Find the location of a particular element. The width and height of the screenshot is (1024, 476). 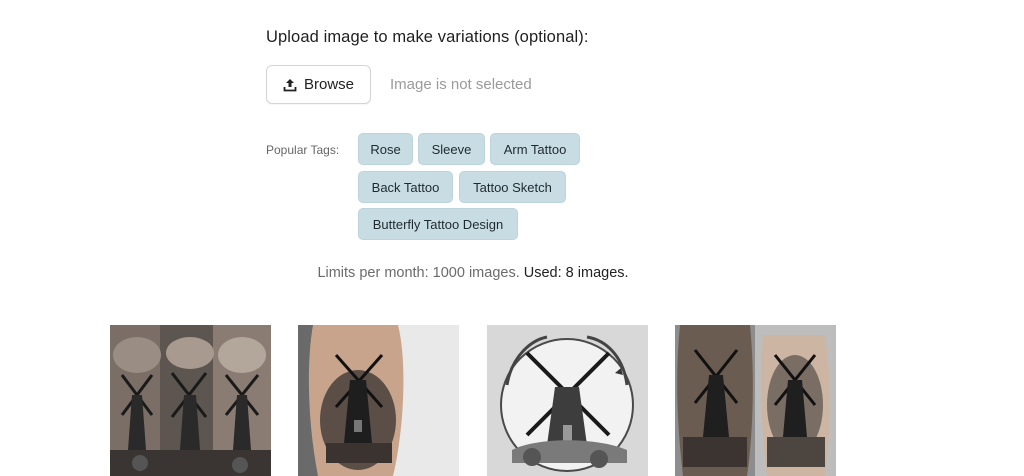

limits-text: Limits per month: 1000 images. is located at coordinates (418, 273).